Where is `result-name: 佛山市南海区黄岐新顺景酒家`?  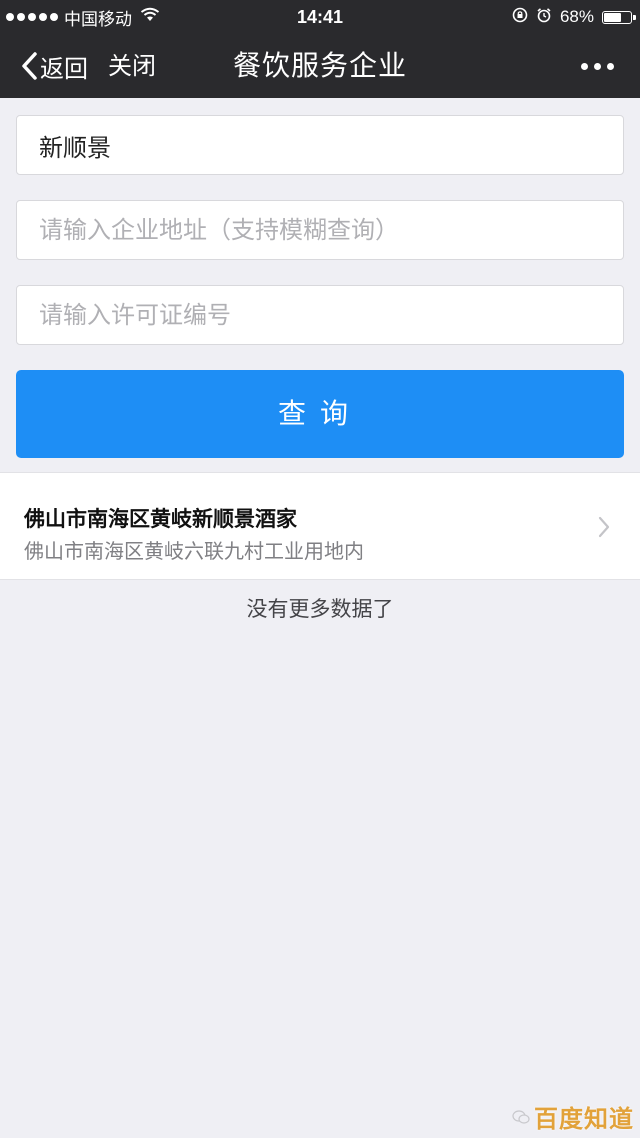
result-name: 佛山市南海区黄岐新顺景酒家 is located at coordinates (160, 519).